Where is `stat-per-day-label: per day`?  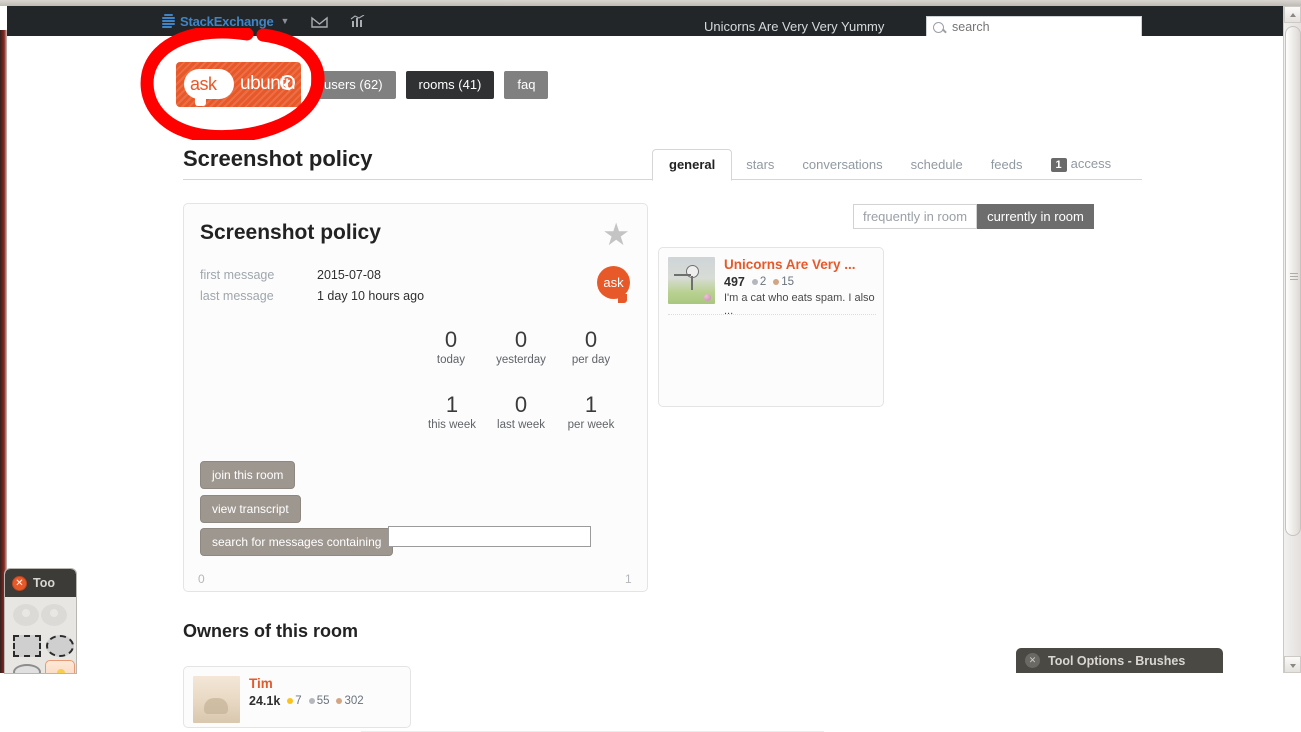 stat-per-day-label: per day is located at coordinates (591, 360).